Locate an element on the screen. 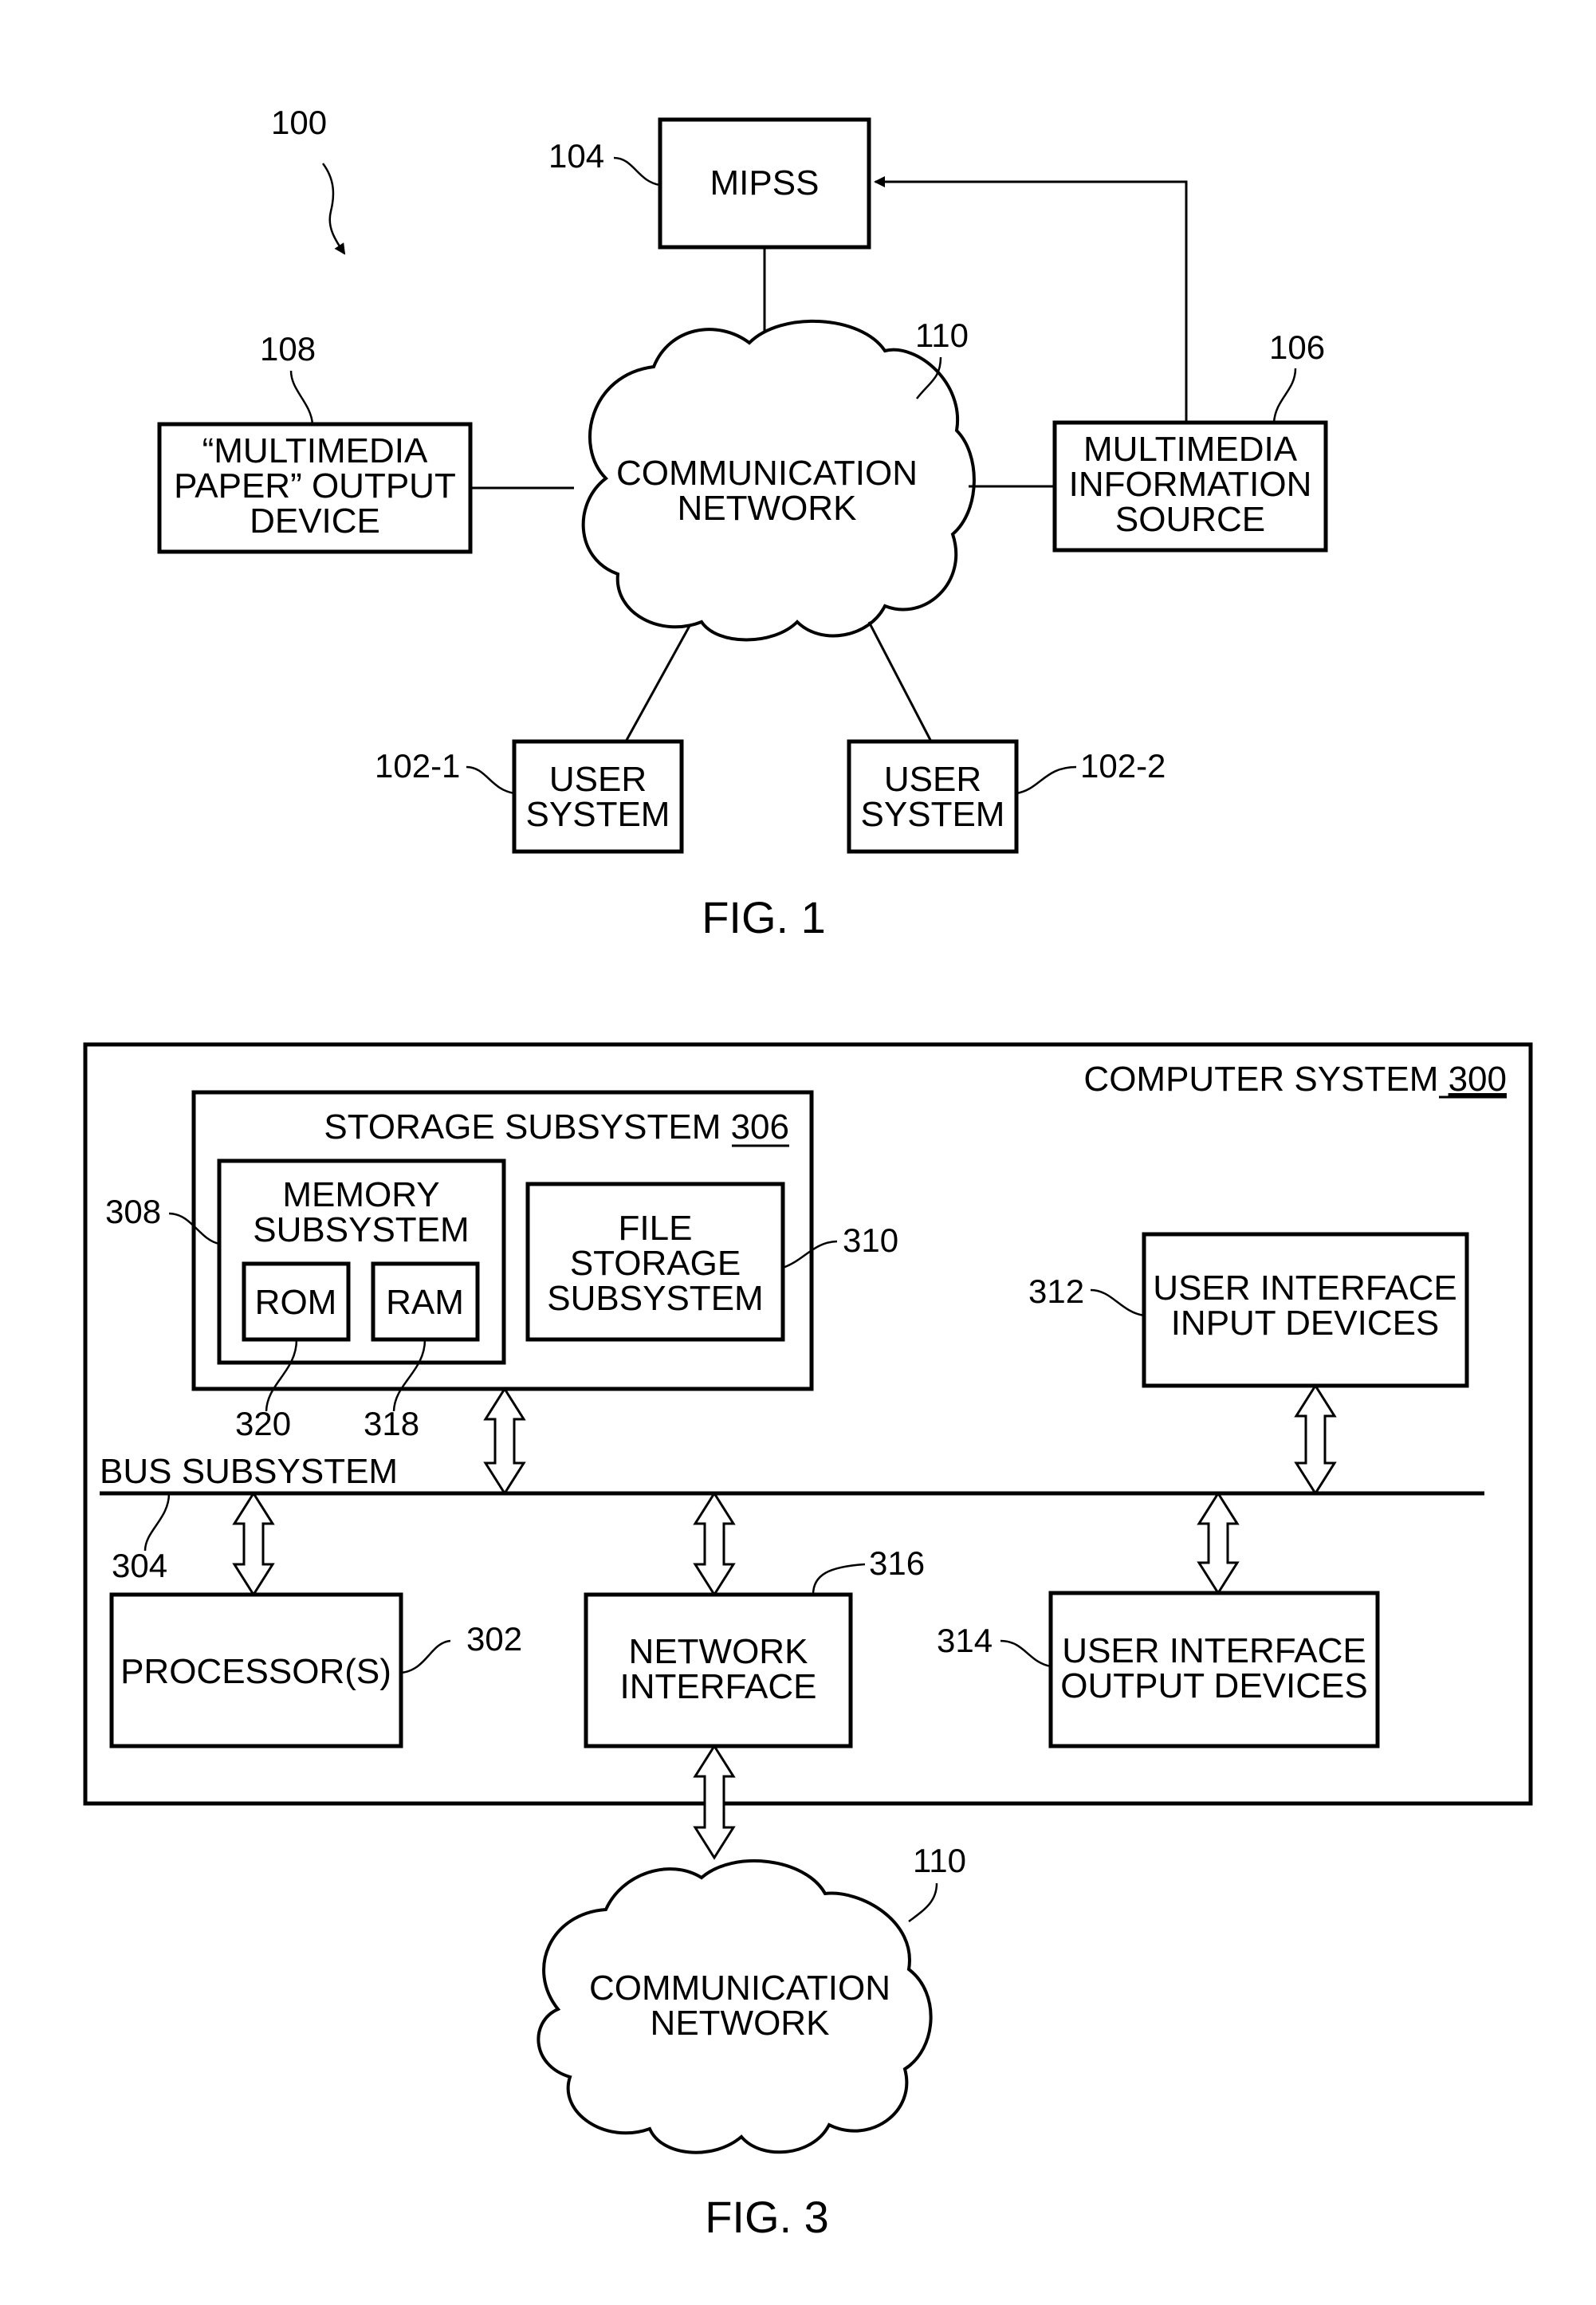 This screenshot has height=2305, width=1596. info-source-line2: INFORMATION is located at coordinates (1190, 485).